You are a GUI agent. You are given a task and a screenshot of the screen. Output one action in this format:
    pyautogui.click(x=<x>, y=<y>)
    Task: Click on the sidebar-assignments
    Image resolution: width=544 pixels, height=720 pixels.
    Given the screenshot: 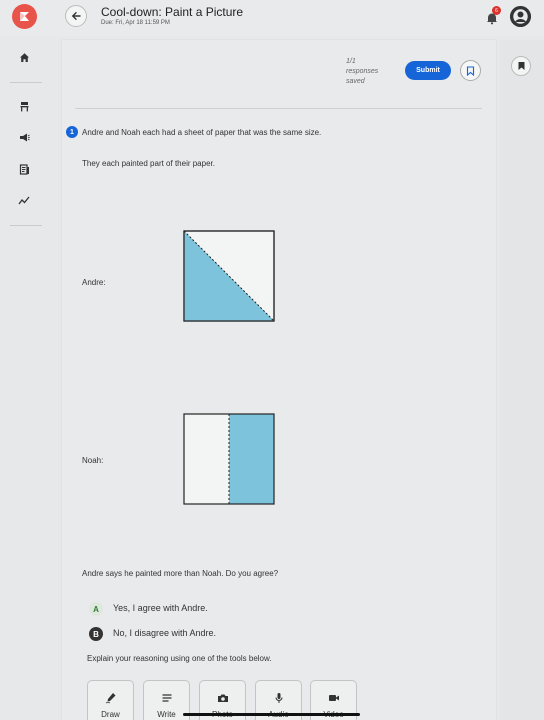 What is the action you would take?
    pyautogui.click(x=24, y=169)
    